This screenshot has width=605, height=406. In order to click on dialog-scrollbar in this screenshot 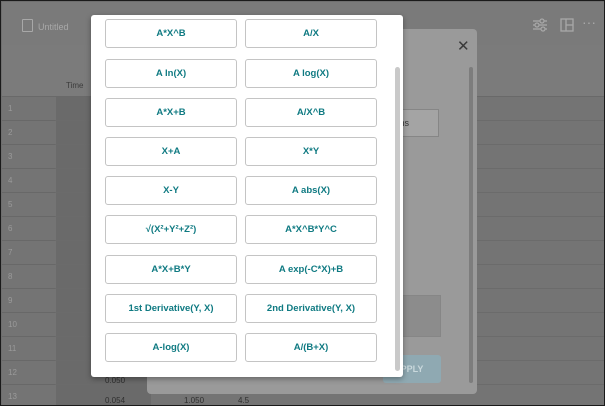, I will do `click(471, 225)`.